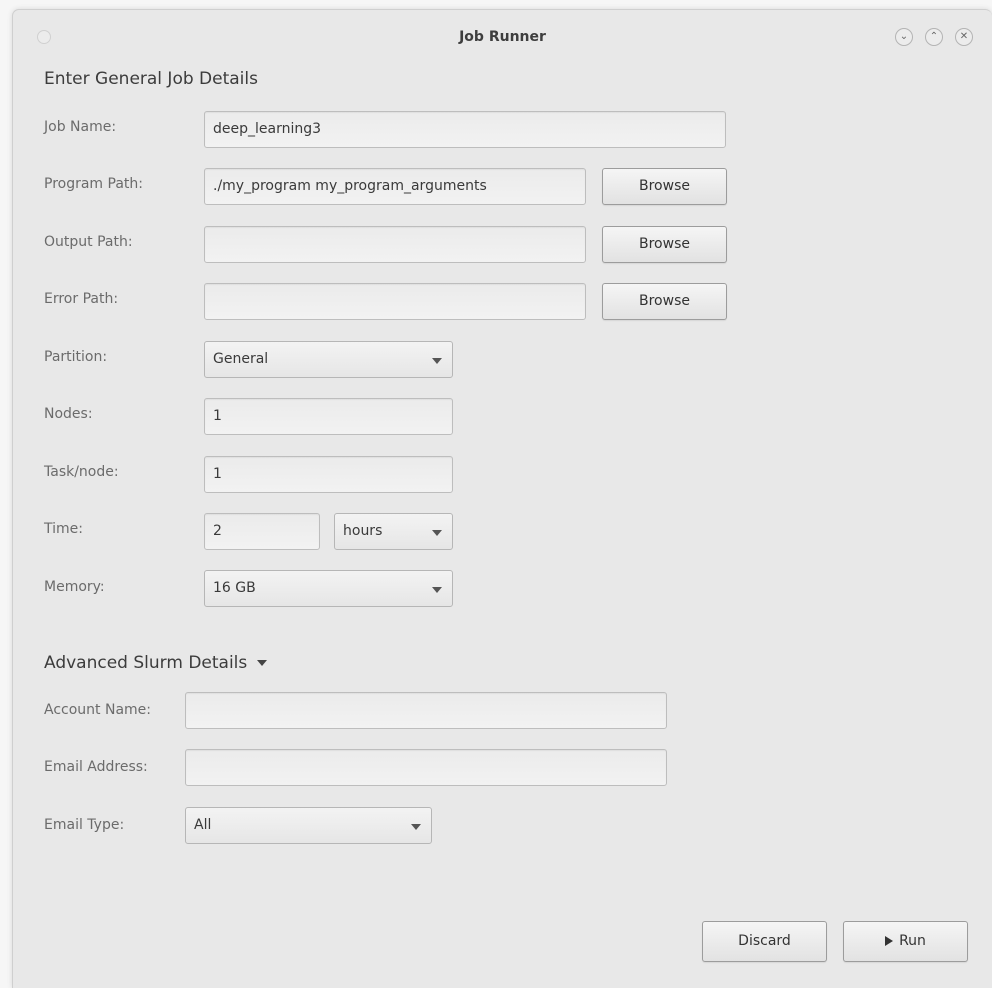 The height and width of the screenshot is (988, 992). I want to click on output-path-browse-button: Browse, so click(664, 244).